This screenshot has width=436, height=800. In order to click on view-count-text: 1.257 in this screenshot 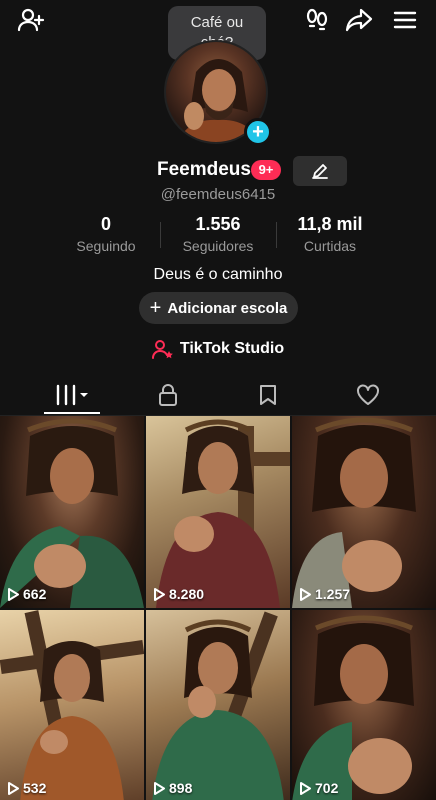, I will do `click(333, 594)`.